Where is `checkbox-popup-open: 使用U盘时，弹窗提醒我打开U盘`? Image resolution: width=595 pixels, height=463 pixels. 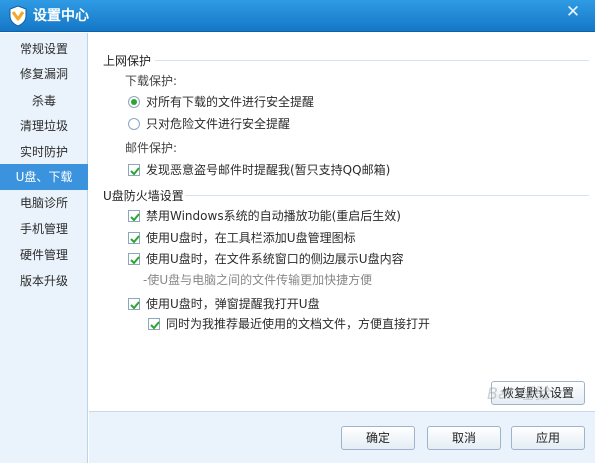 checkbox-popup-open: 使用U盘时，弹窗提醒我打开U盘 is located at coordinates (278, 304).